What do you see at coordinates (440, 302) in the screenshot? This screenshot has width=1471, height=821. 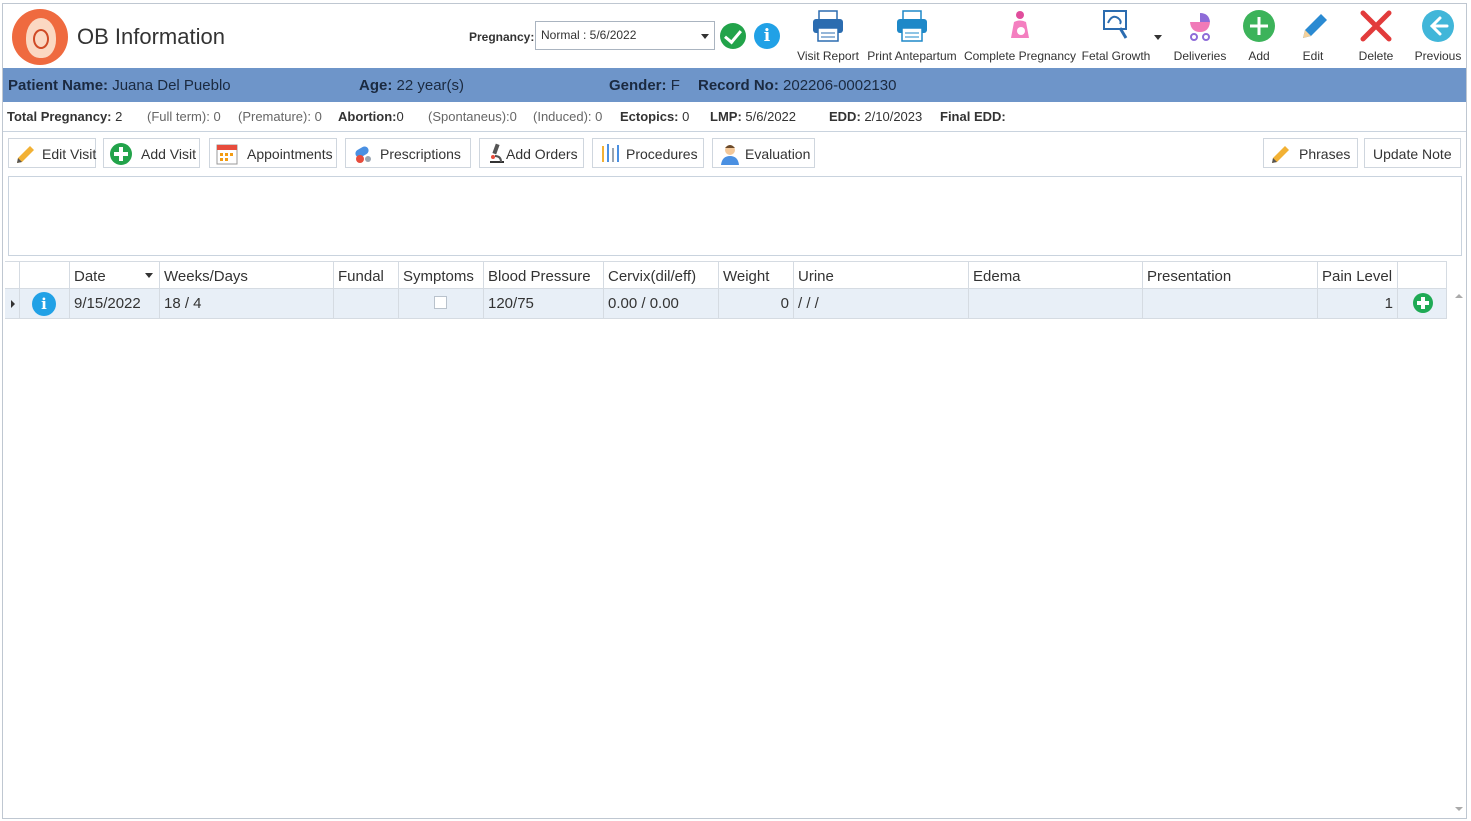 I see `symptoms-checkbox` at bounding box center [440, 302].